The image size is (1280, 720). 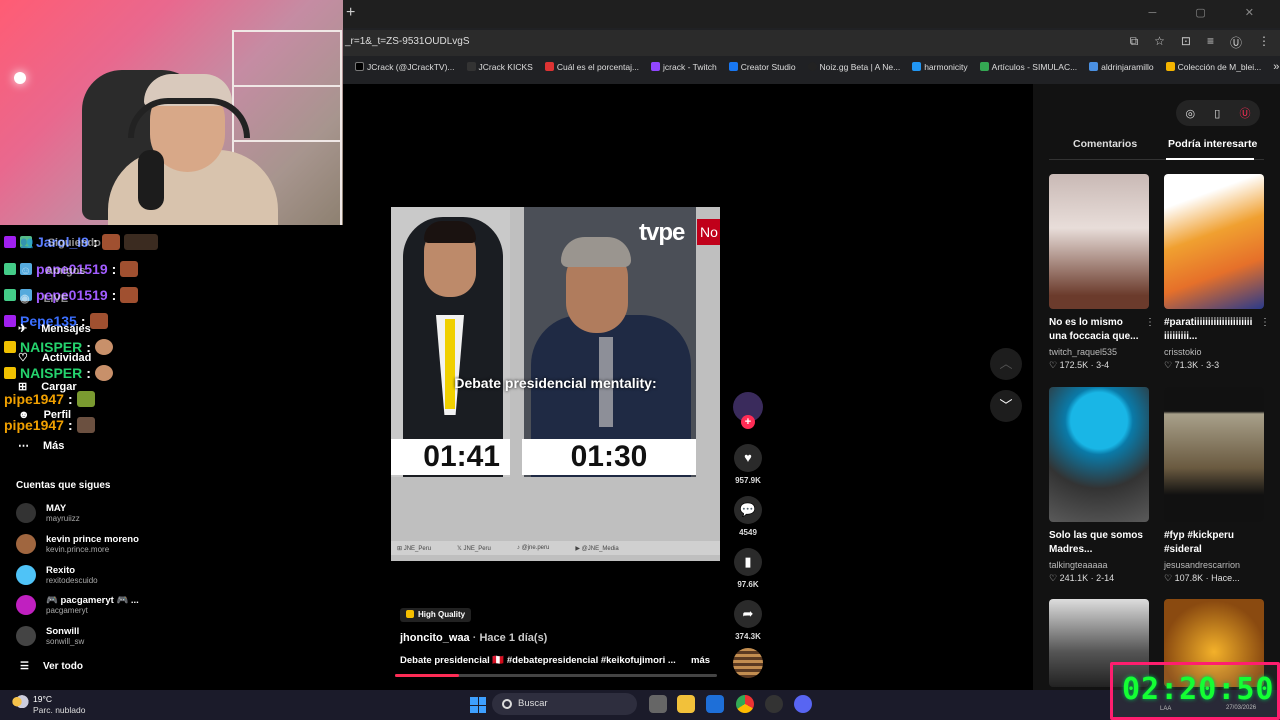 I want to click on bookmark-item: JCrack KICKS, so click(x=499, y=67).